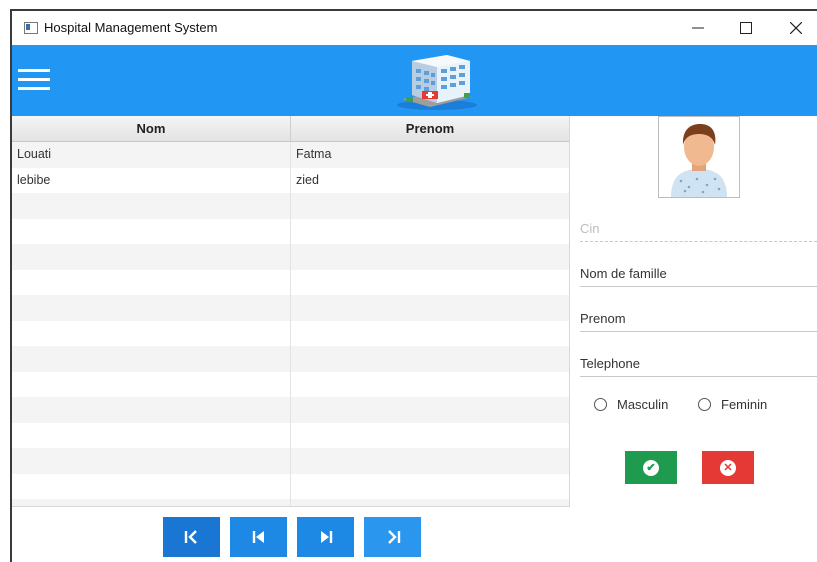 This screenshot has height=562, width=817. I want to click on table-row: lebibe zied, so click(290, 180).